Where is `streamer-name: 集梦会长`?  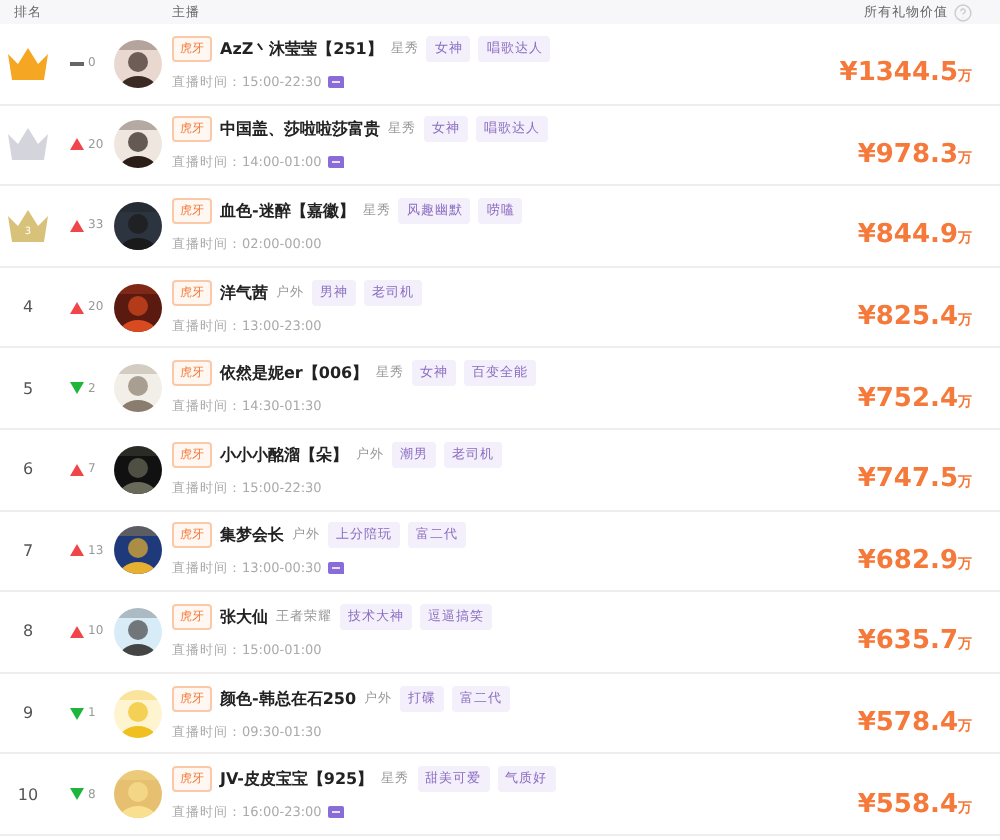 streamer-name: 集梦会长 is located at coordinates (252, 535).